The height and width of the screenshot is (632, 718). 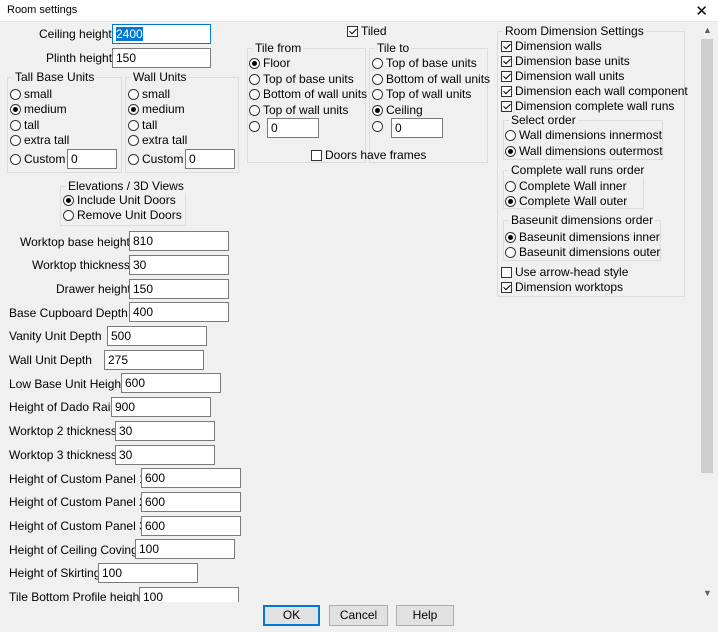 I want to click on wall-units-tall-radio: tall, so click(x=142, y=125).